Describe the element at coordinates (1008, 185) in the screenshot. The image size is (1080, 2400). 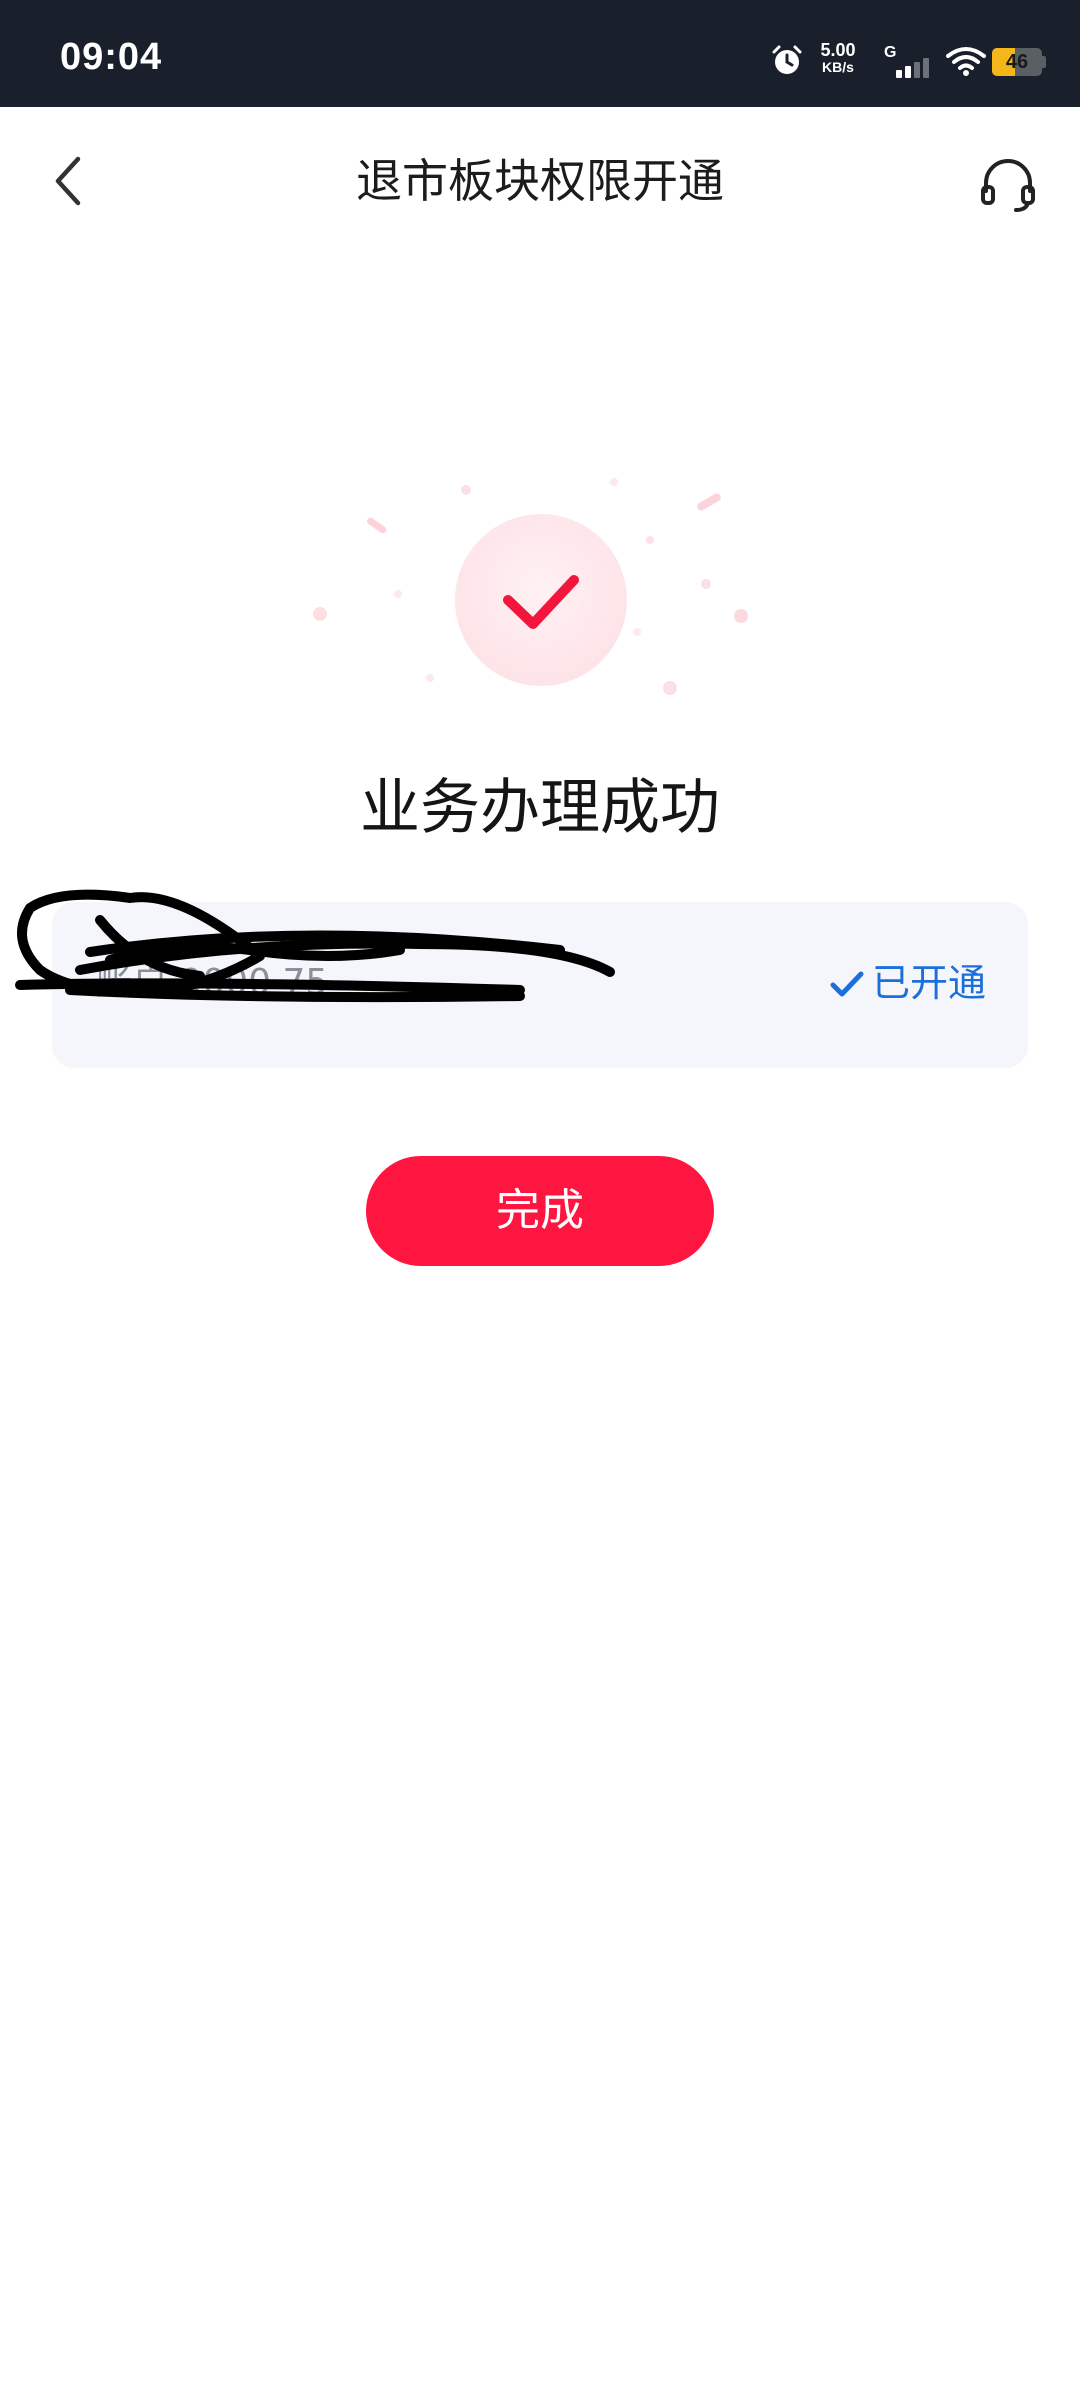
I see `headset-icon` at that location.